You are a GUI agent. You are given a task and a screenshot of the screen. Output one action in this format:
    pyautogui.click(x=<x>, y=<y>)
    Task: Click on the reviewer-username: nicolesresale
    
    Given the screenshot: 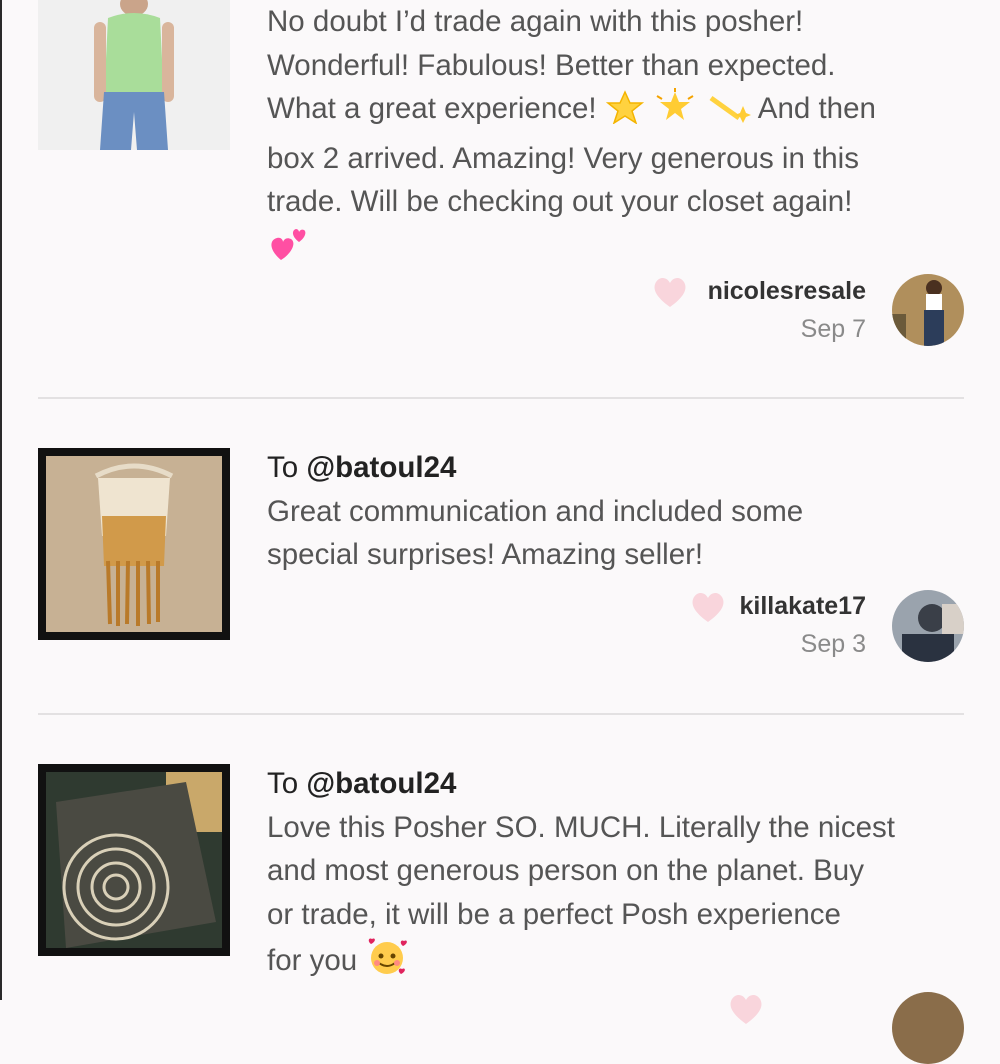 What is the action you would take?
    pyautogui.click(x=787, y=291)
    